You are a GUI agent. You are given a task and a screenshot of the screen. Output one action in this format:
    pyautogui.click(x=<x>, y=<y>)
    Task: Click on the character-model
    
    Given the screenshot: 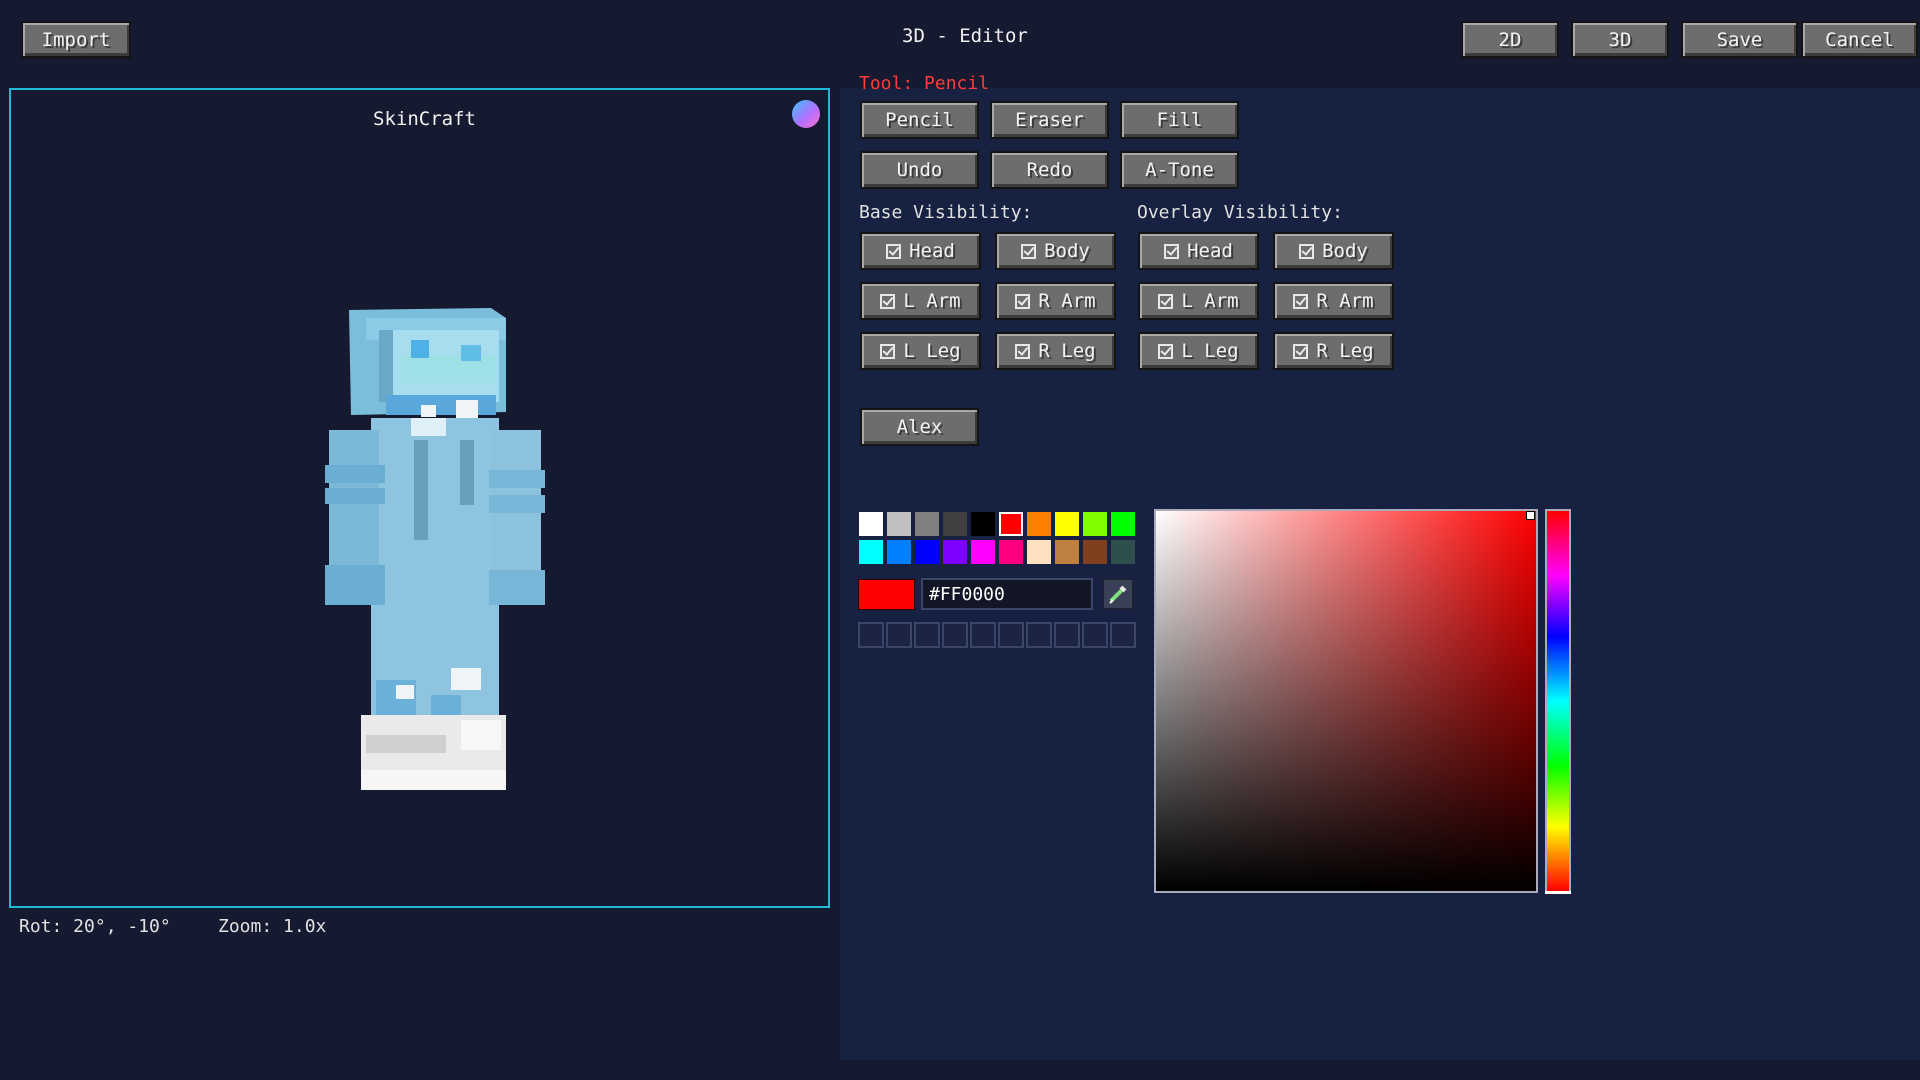 What is the action you would take?
    pyautogui.click(x=431, y=550)
    